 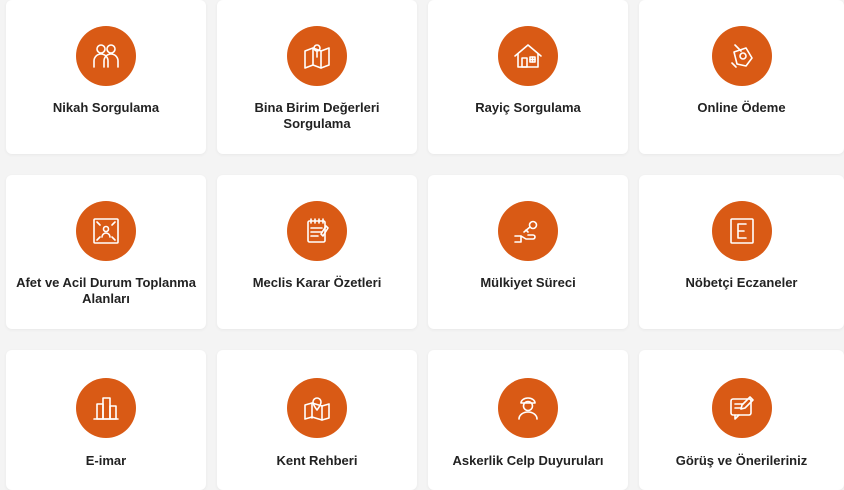 I want to click on service-card-afet: Afet ve Acil Durum Toplanma Alanları, so click(x=106, y=252).